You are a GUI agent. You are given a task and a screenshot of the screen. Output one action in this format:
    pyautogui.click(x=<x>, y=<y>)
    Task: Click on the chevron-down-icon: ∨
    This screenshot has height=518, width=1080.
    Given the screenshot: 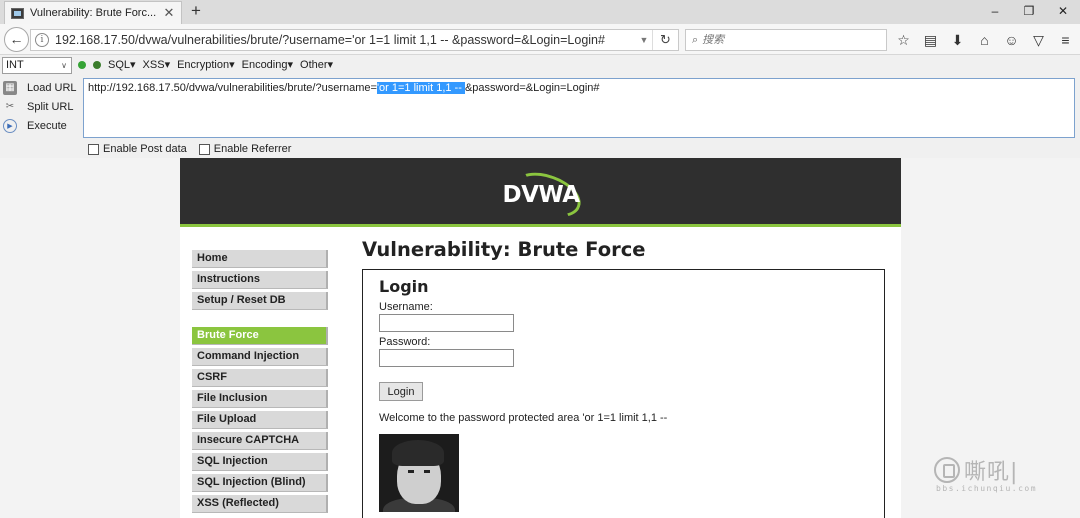 What is the action you would take?
    pyautogui.click(x=64, y=65)
    